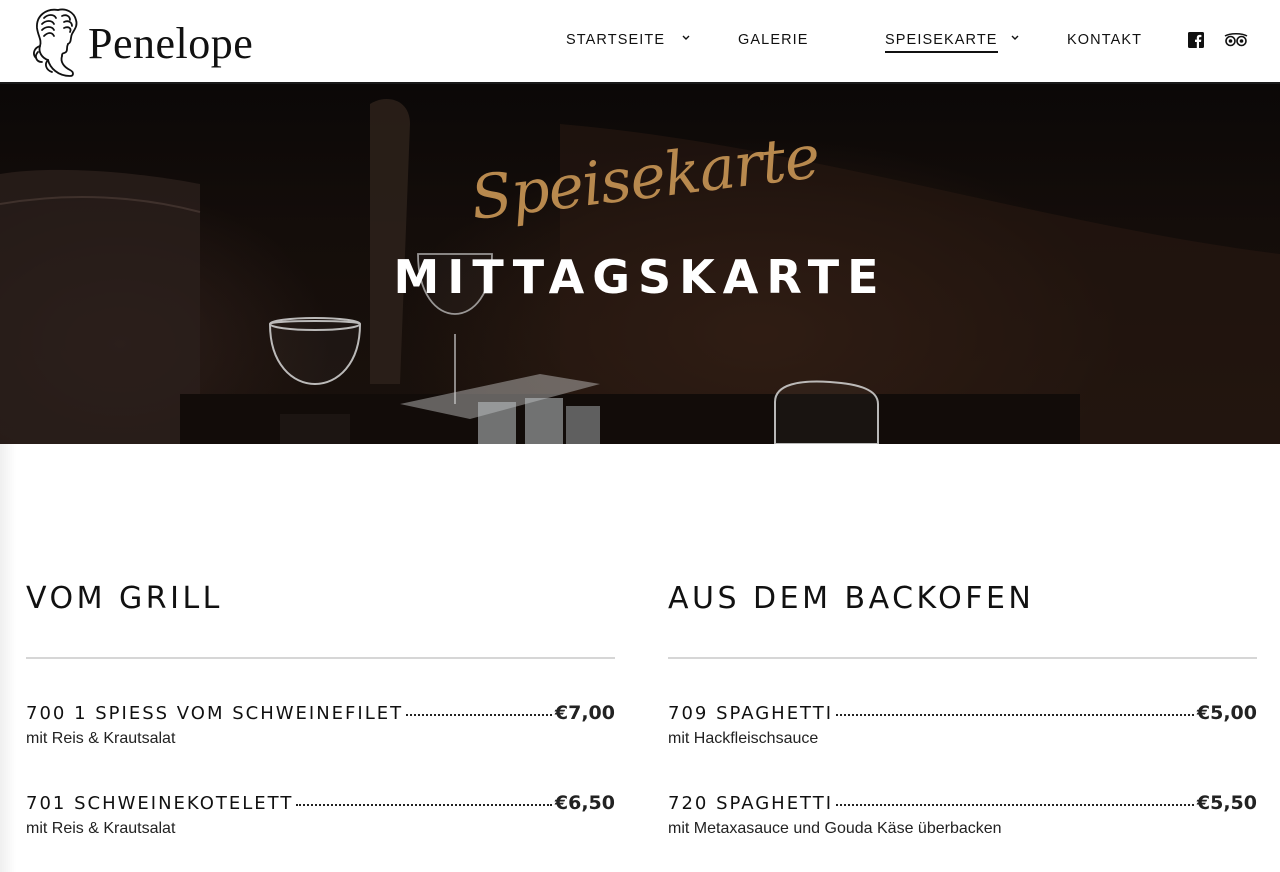 The width and height of the screenshot is (1280, 872). Describe the element at coordinates (1236, 40) in the screenshot. I see `tripadvisor-icon` at that location.